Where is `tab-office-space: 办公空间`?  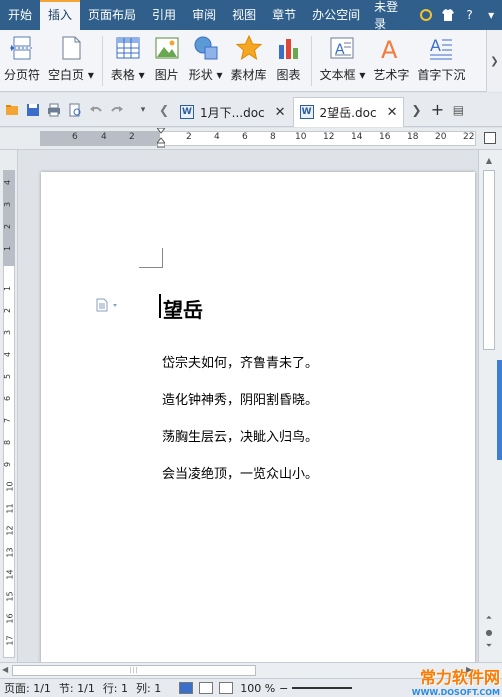 tab-office-space: 办公空间 is located at coordinates (336, 15).